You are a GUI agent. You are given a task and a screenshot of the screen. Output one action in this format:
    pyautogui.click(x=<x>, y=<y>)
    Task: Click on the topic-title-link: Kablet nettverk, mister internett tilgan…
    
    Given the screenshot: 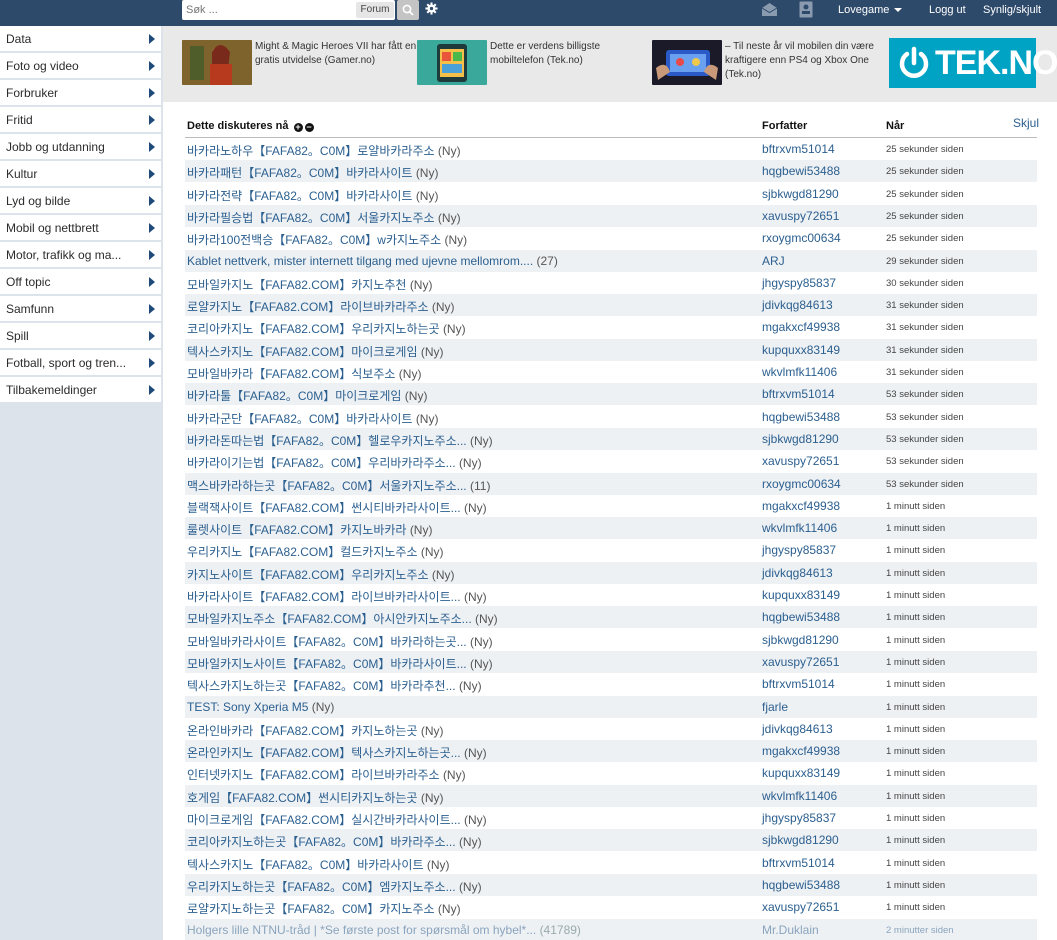 What is the action you would take?
    pyautogui.click(x=472, y=261)
    